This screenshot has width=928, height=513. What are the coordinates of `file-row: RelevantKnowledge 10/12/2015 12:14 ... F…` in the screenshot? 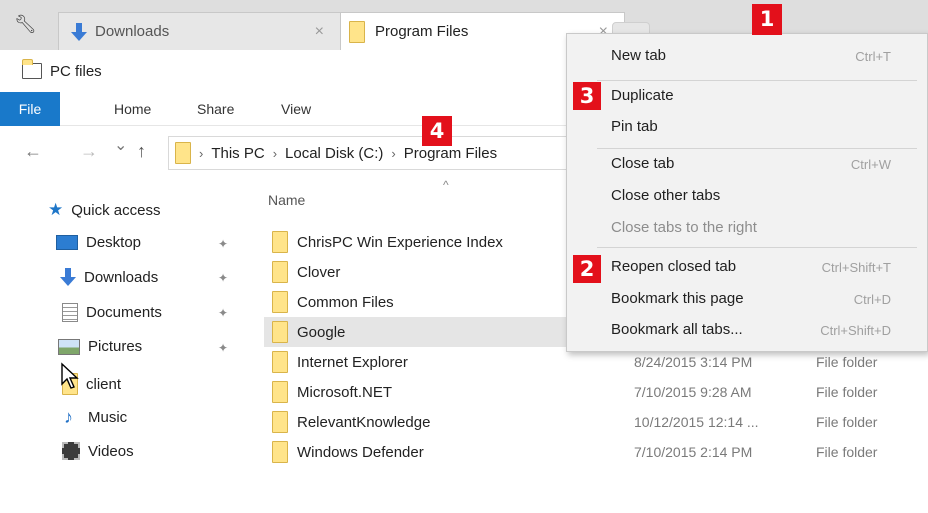 It's located at (596, 422).